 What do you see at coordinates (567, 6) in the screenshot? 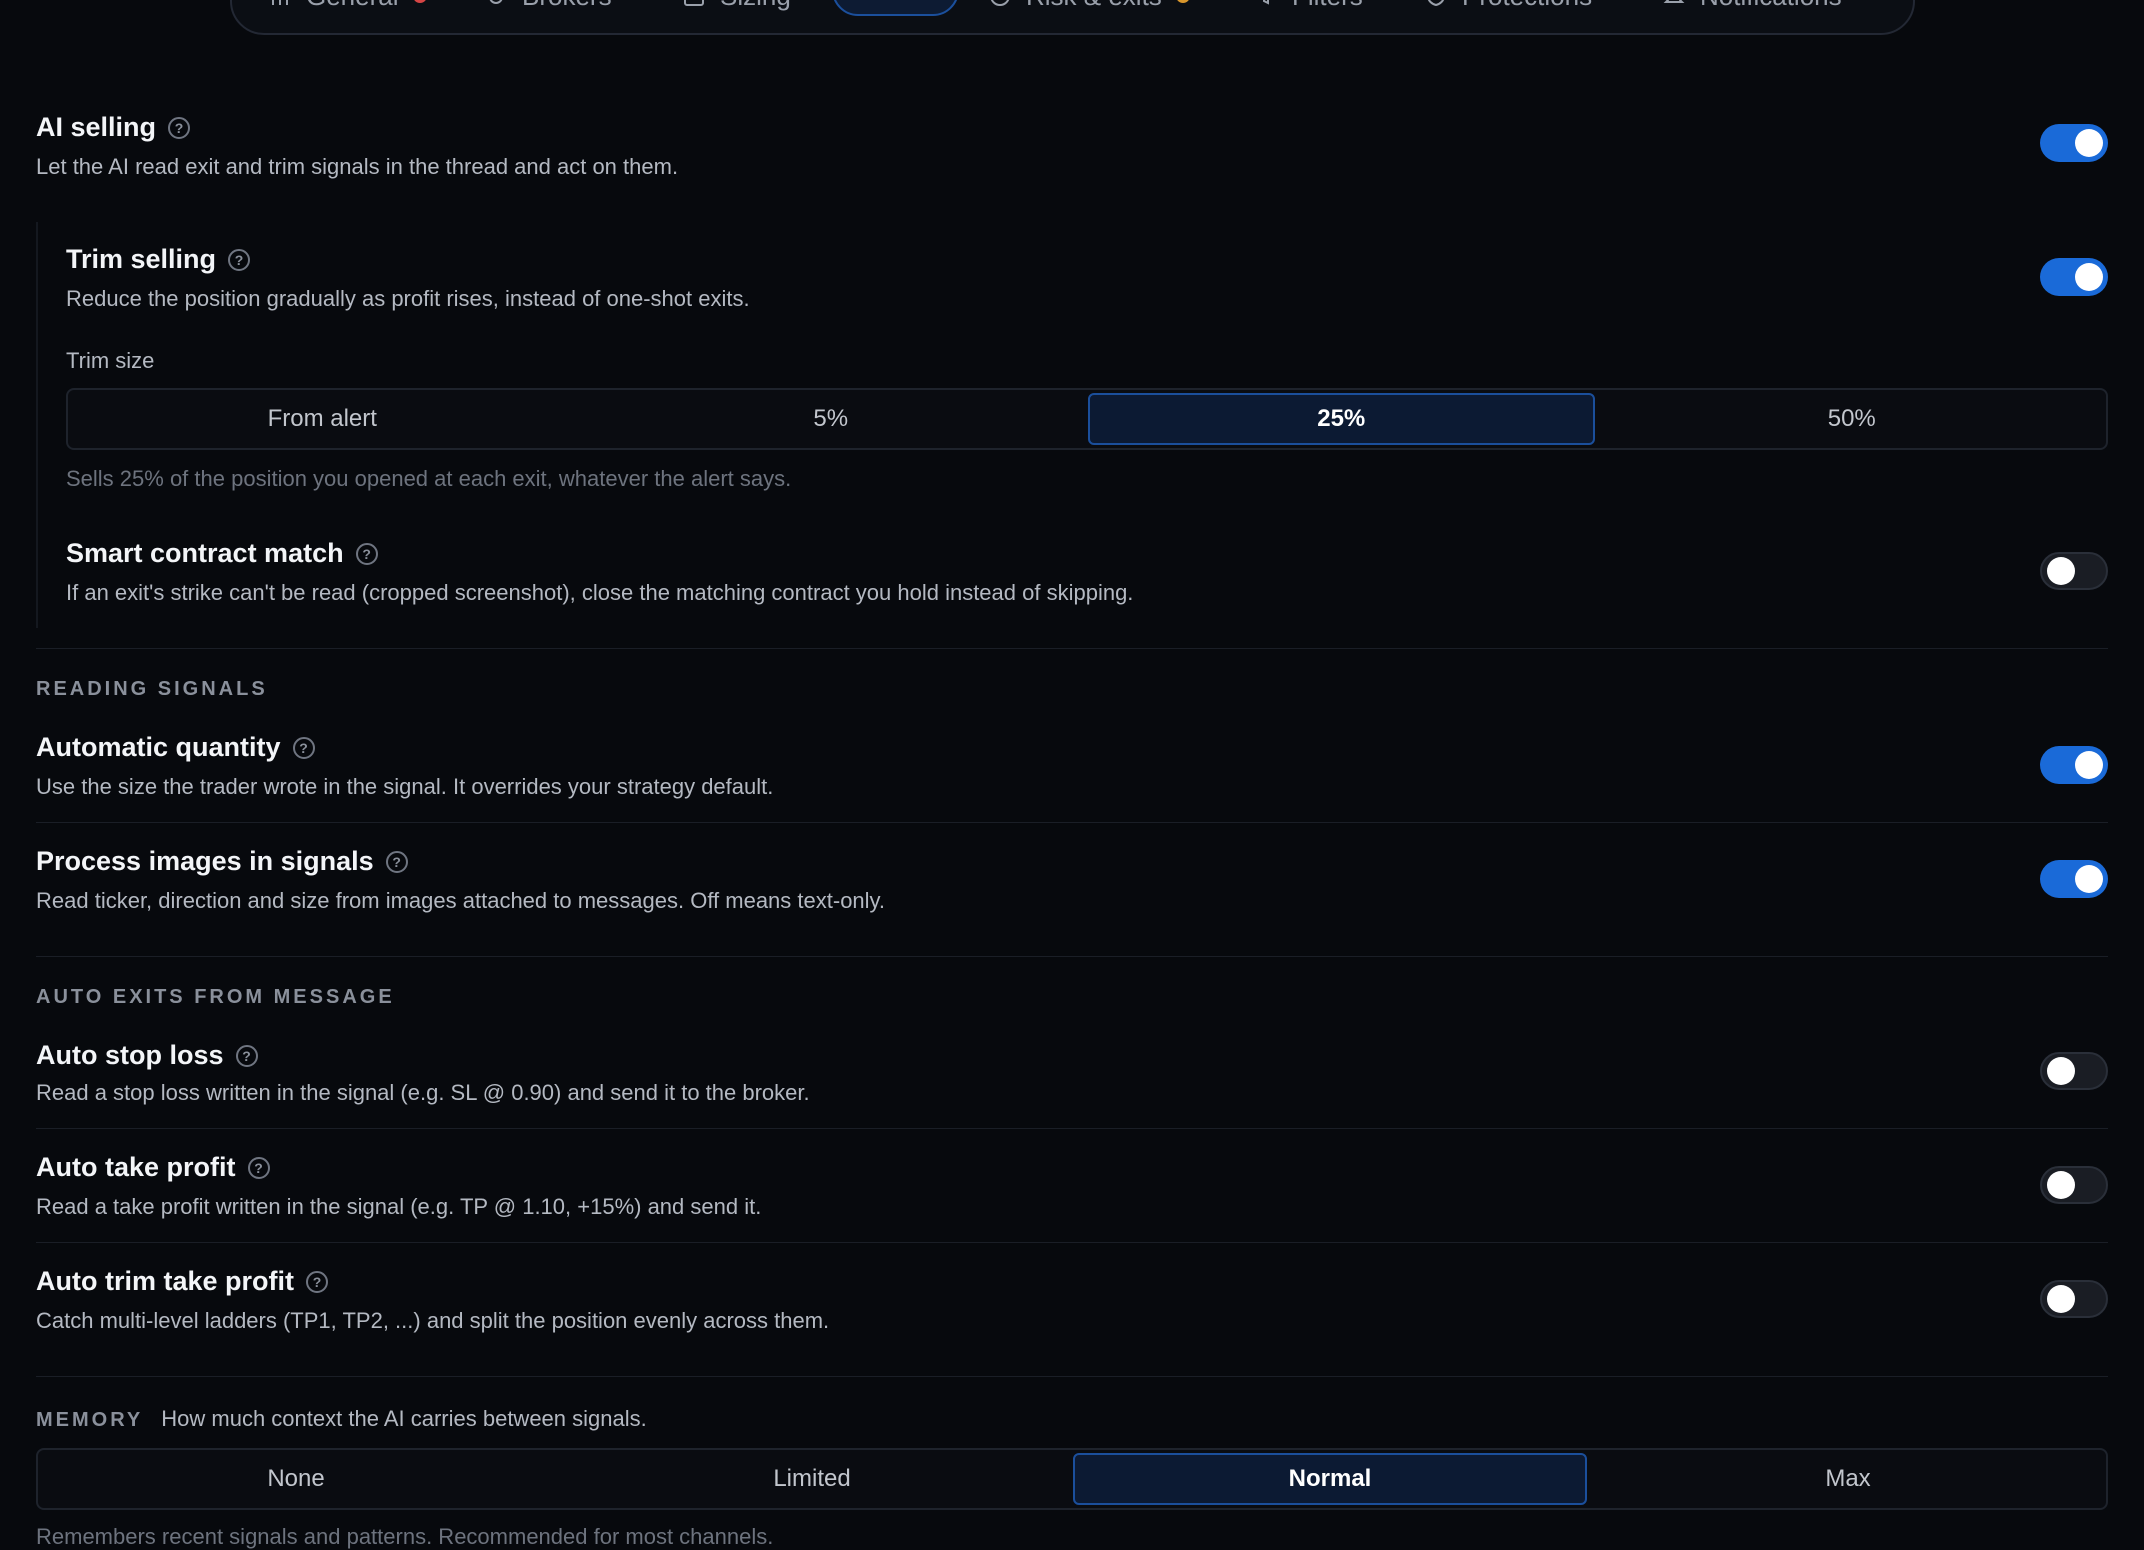
I see `tab-label: Brokers` at bounding box center [567, 6].